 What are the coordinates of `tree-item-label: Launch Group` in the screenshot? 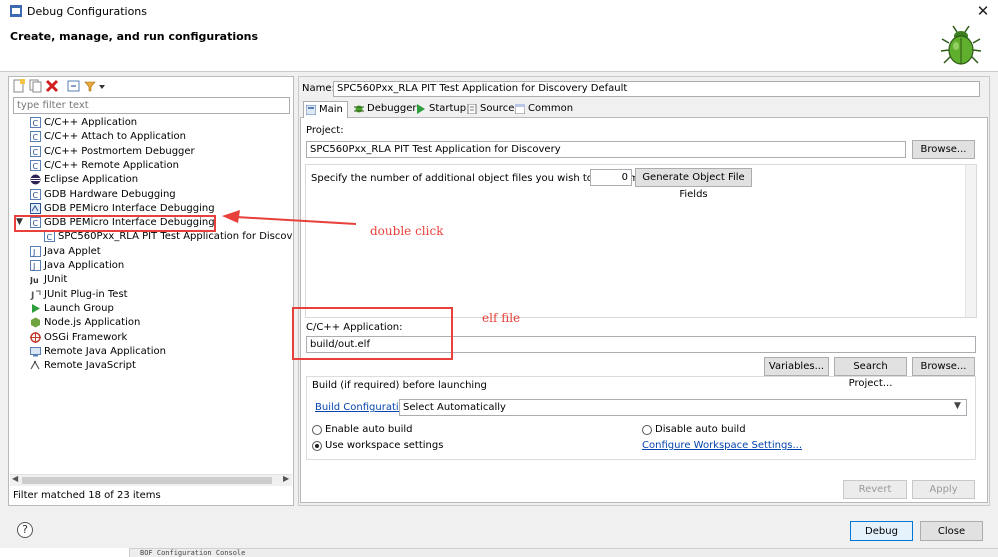 It's located at (79, 308).